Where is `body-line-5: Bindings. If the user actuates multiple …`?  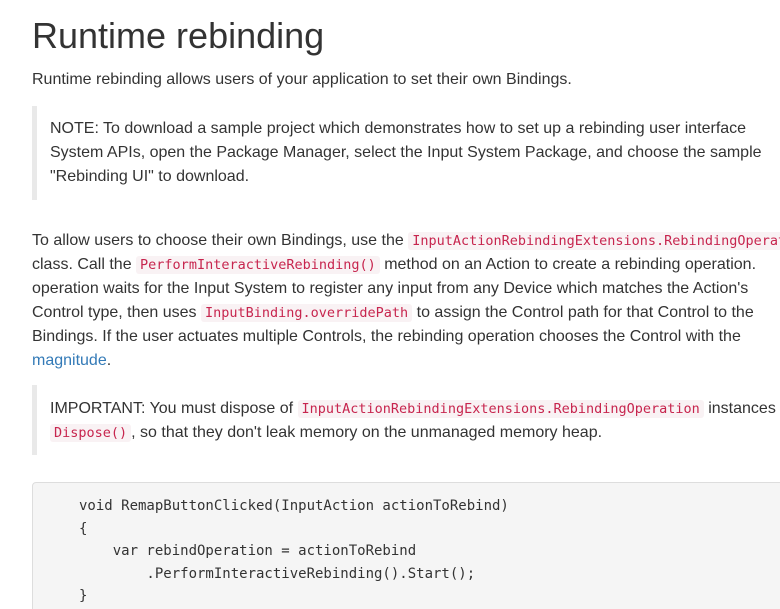
body-line-5: Bindings. If the user actuates multiple … is located at coordinates (386, 336).